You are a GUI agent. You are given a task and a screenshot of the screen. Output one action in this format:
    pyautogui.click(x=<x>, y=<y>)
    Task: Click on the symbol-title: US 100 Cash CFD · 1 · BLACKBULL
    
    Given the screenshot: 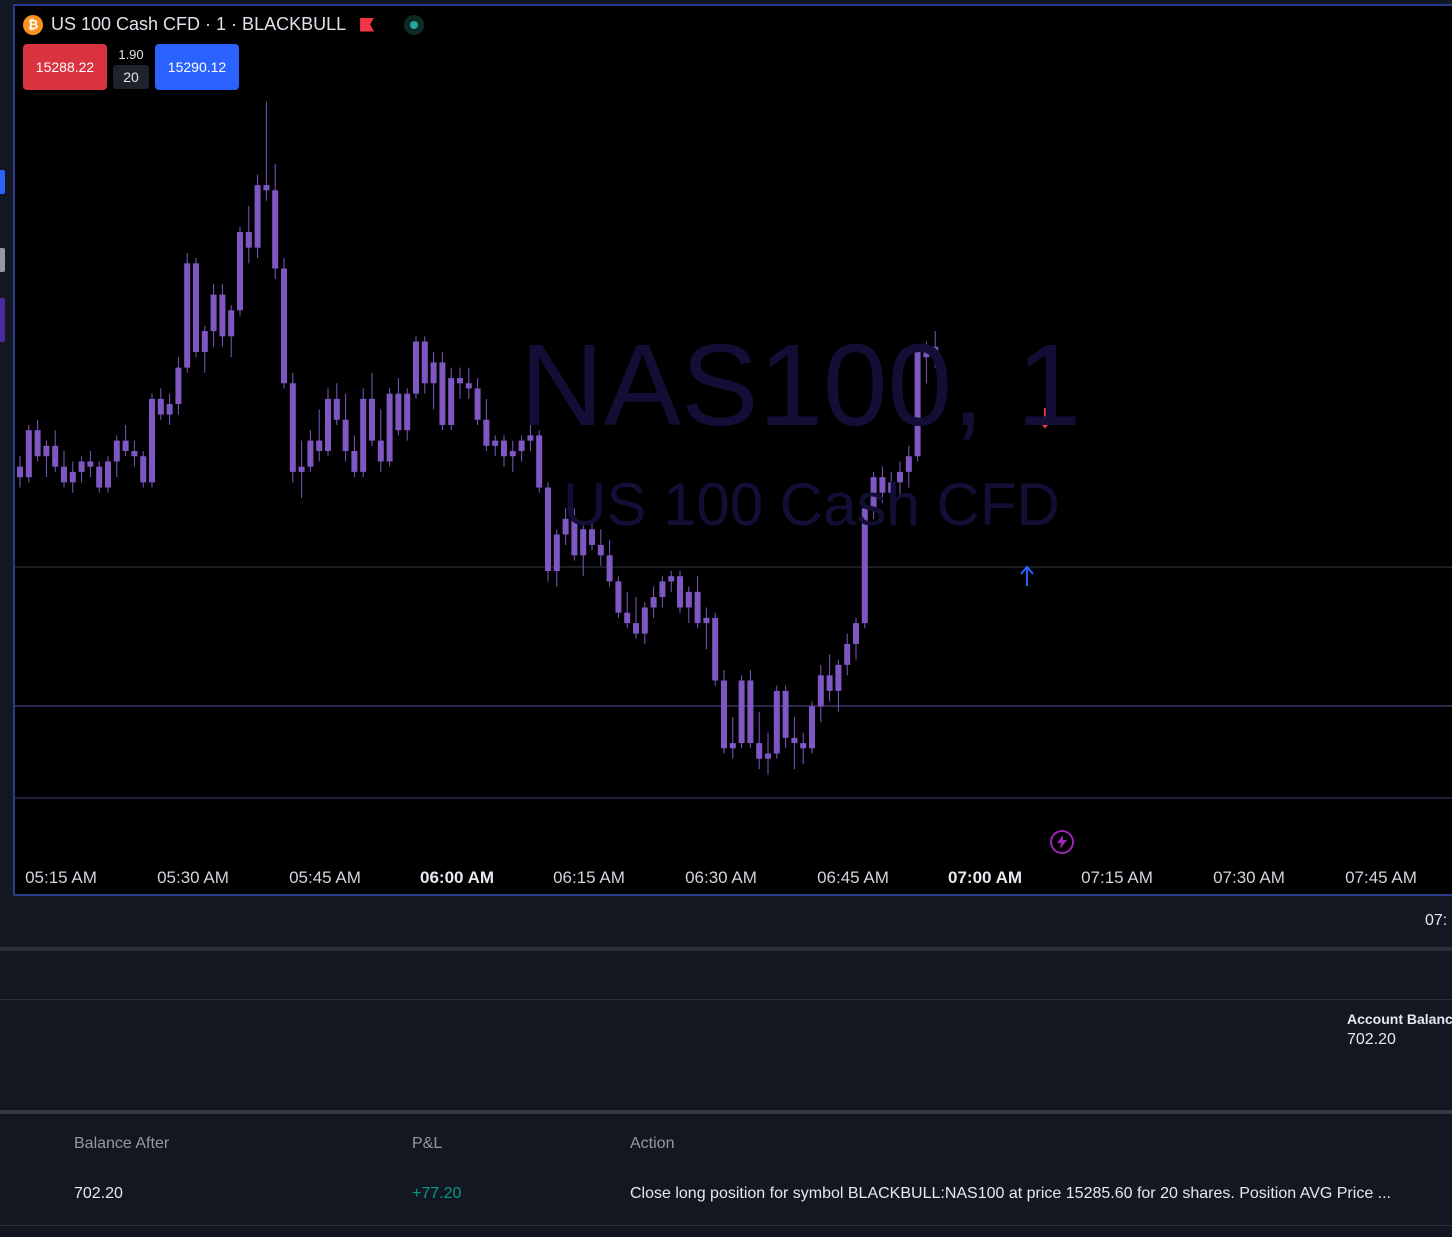 What is the action you would take?
    pyautogui.click(x=198, y=24)
    